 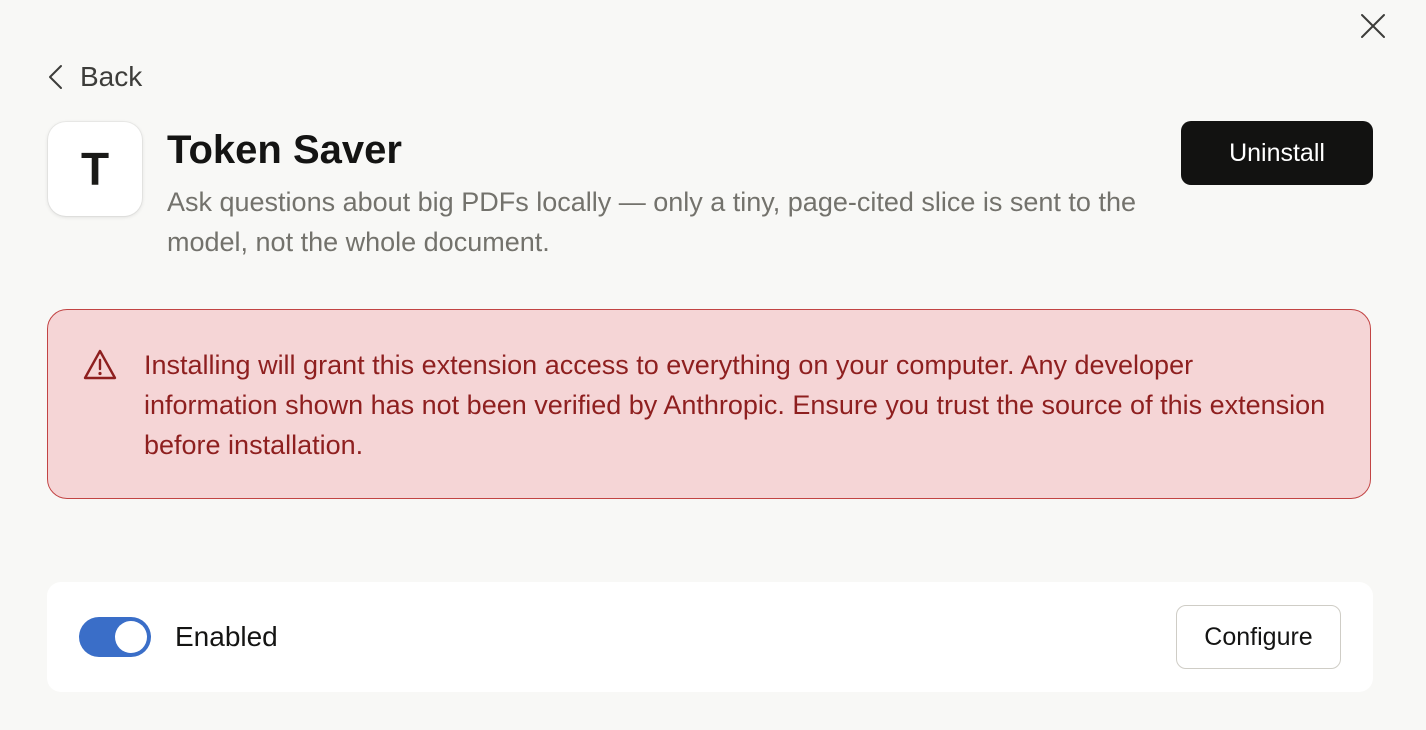 I want to click on uninstall-button: Uninstall, so click(x=1277, y=153).